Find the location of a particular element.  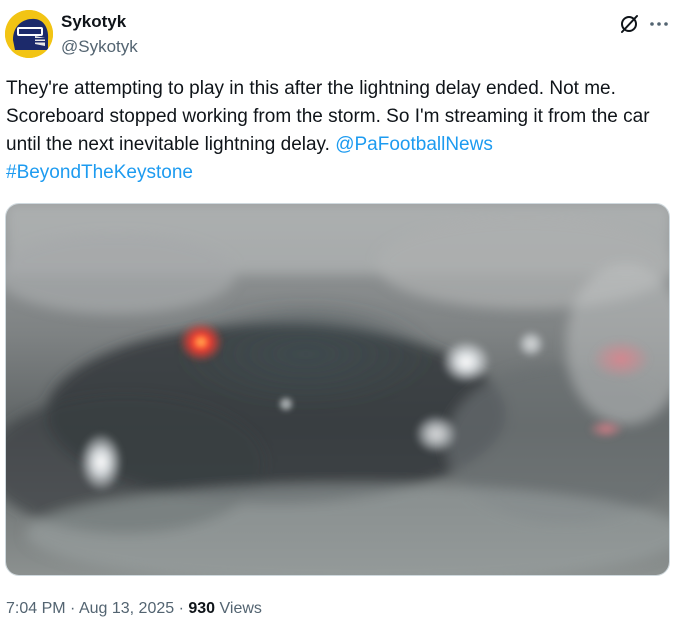

grok-icon is located at coordinates (629, 24).